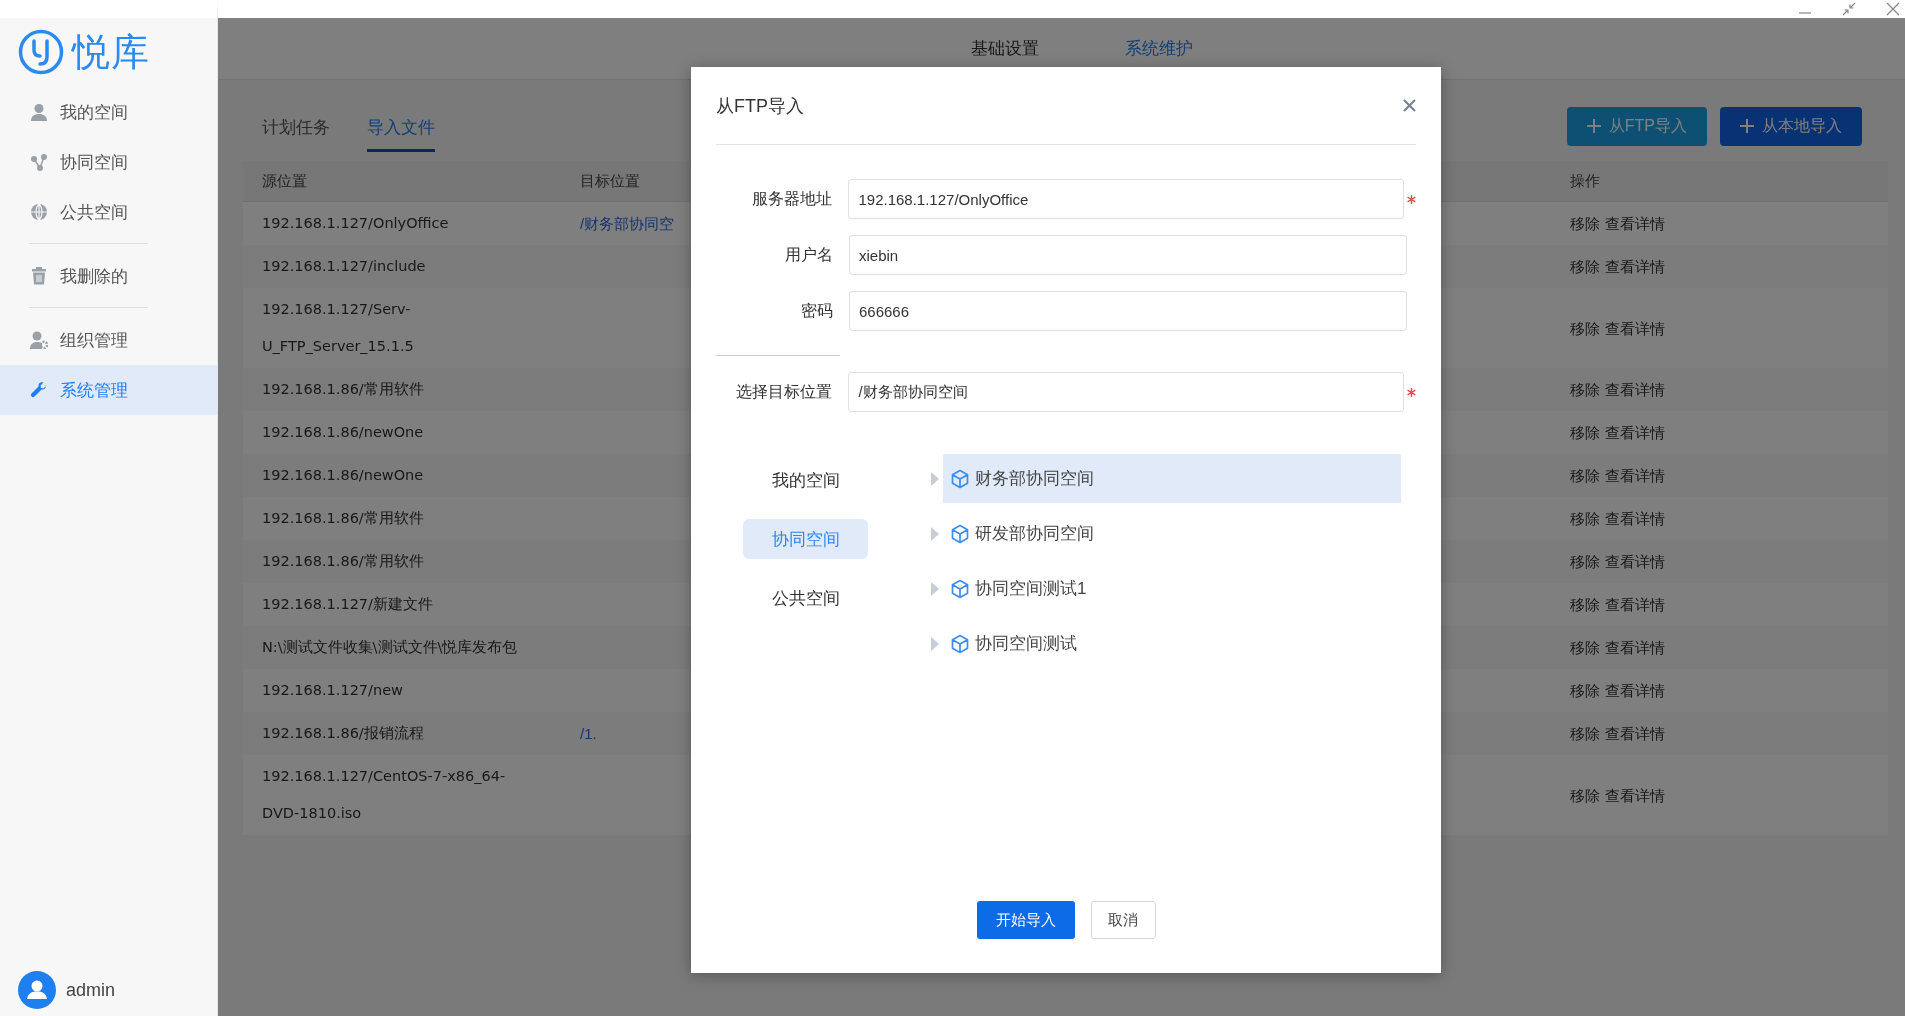 The width and height of the screenshot is (1905, 1016). What do you see at coordinates (805, 598) in the screenshot?
I see `space-tab: 公共空间` at bounding box center [805, 598].